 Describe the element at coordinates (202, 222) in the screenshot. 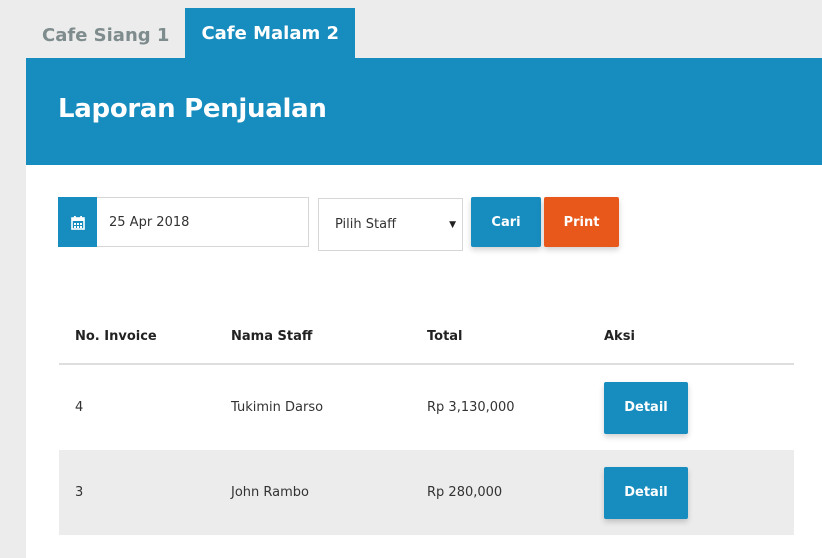

I see `date-input` at that location.